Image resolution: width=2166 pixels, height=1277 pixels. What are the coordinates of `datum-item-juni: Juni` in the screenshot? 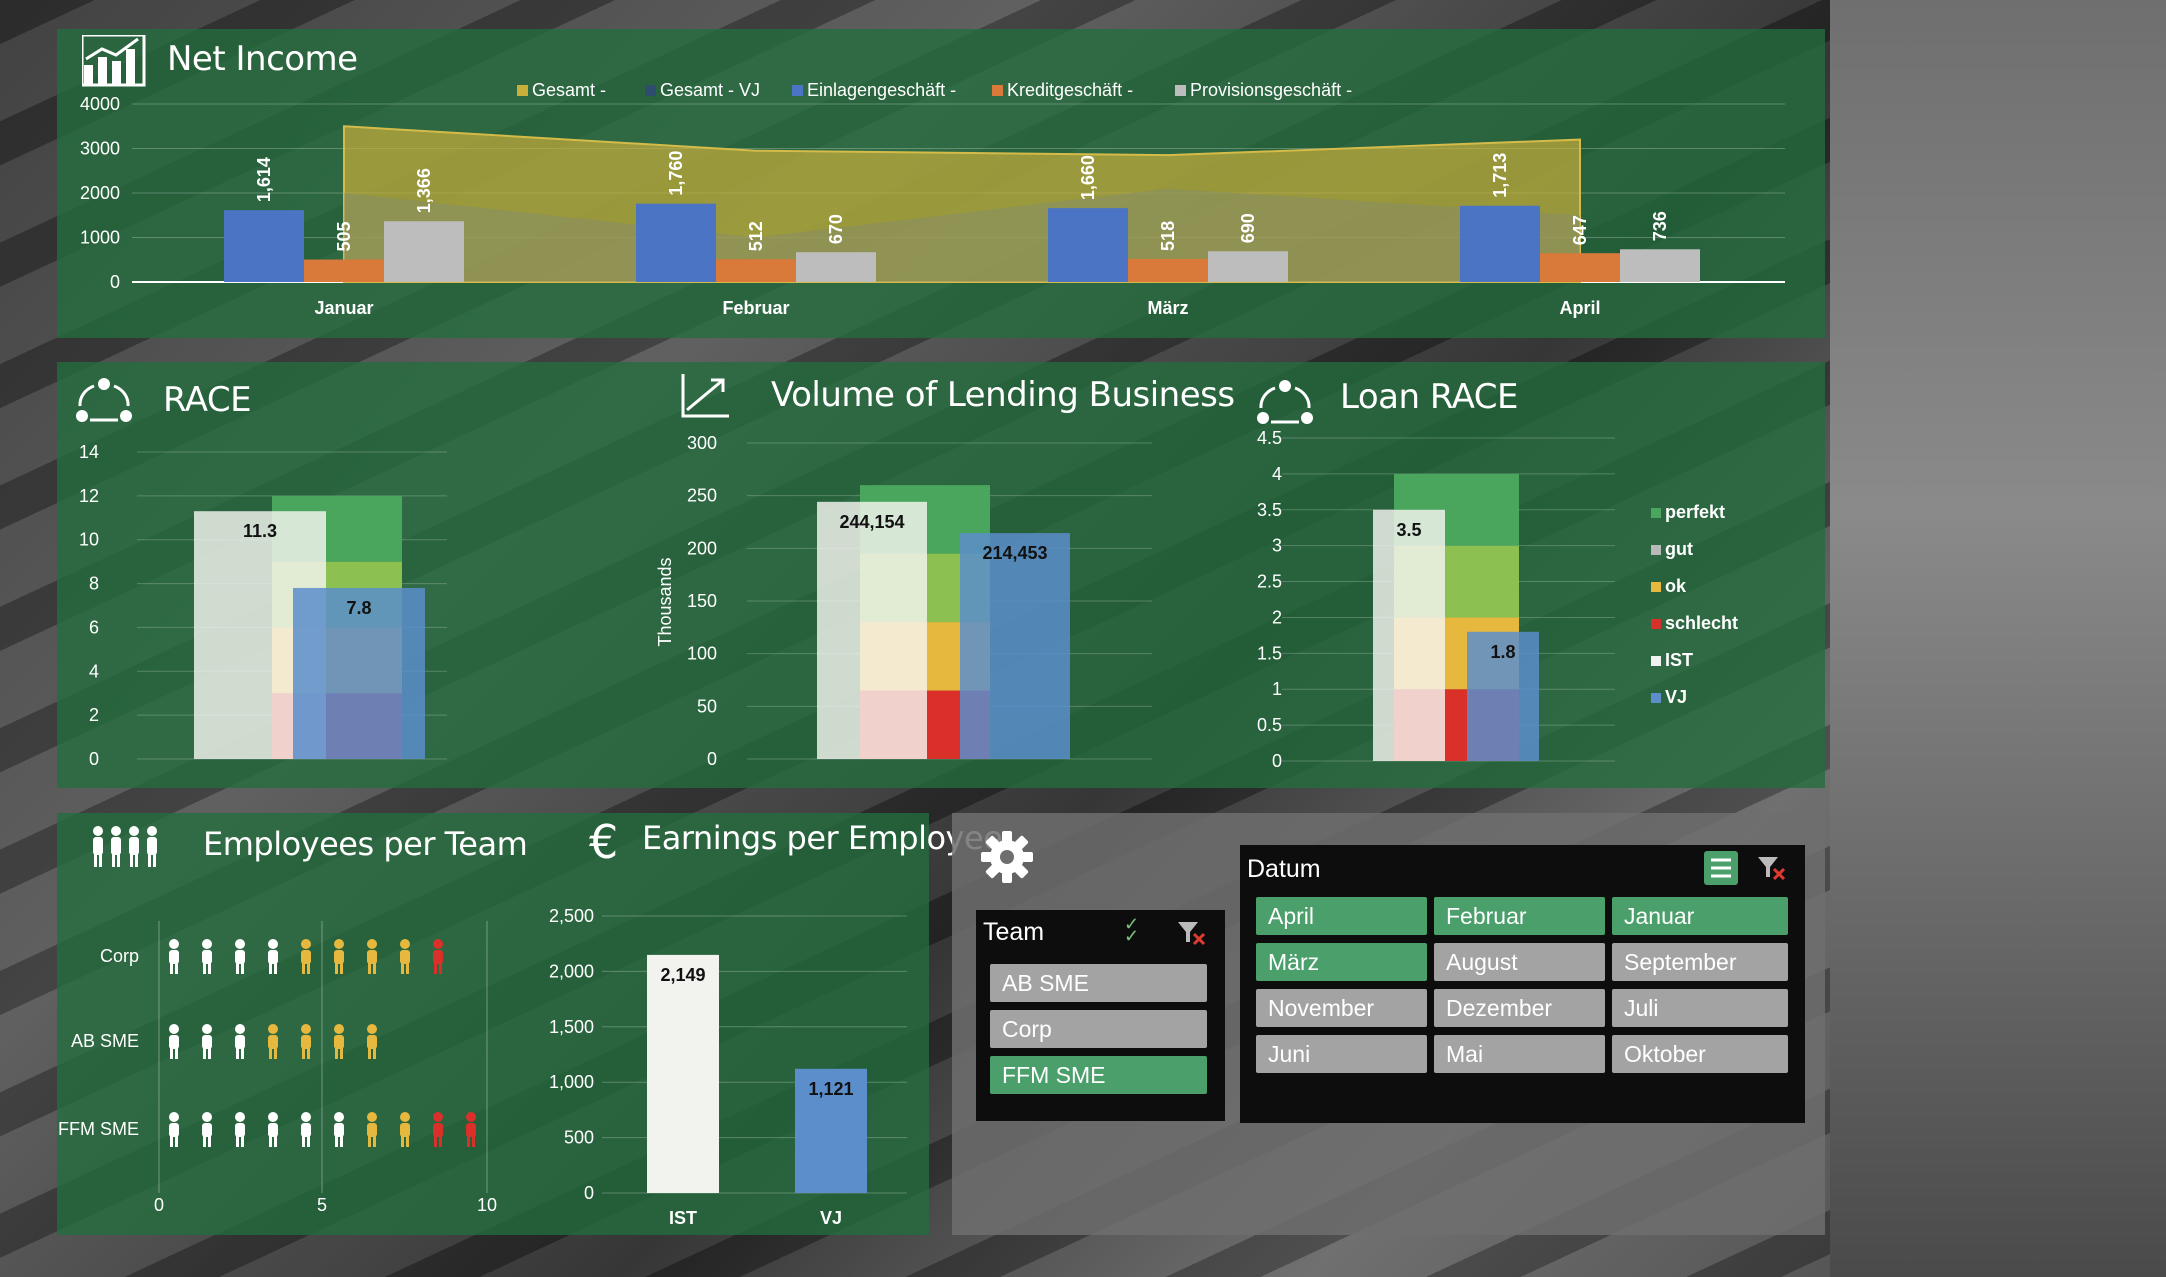 It's located at (1341, 1054).